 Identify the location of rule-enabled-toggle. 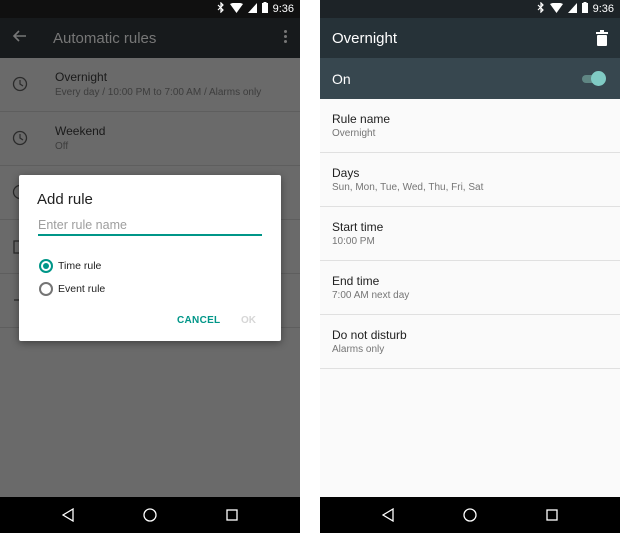
(593, 79).